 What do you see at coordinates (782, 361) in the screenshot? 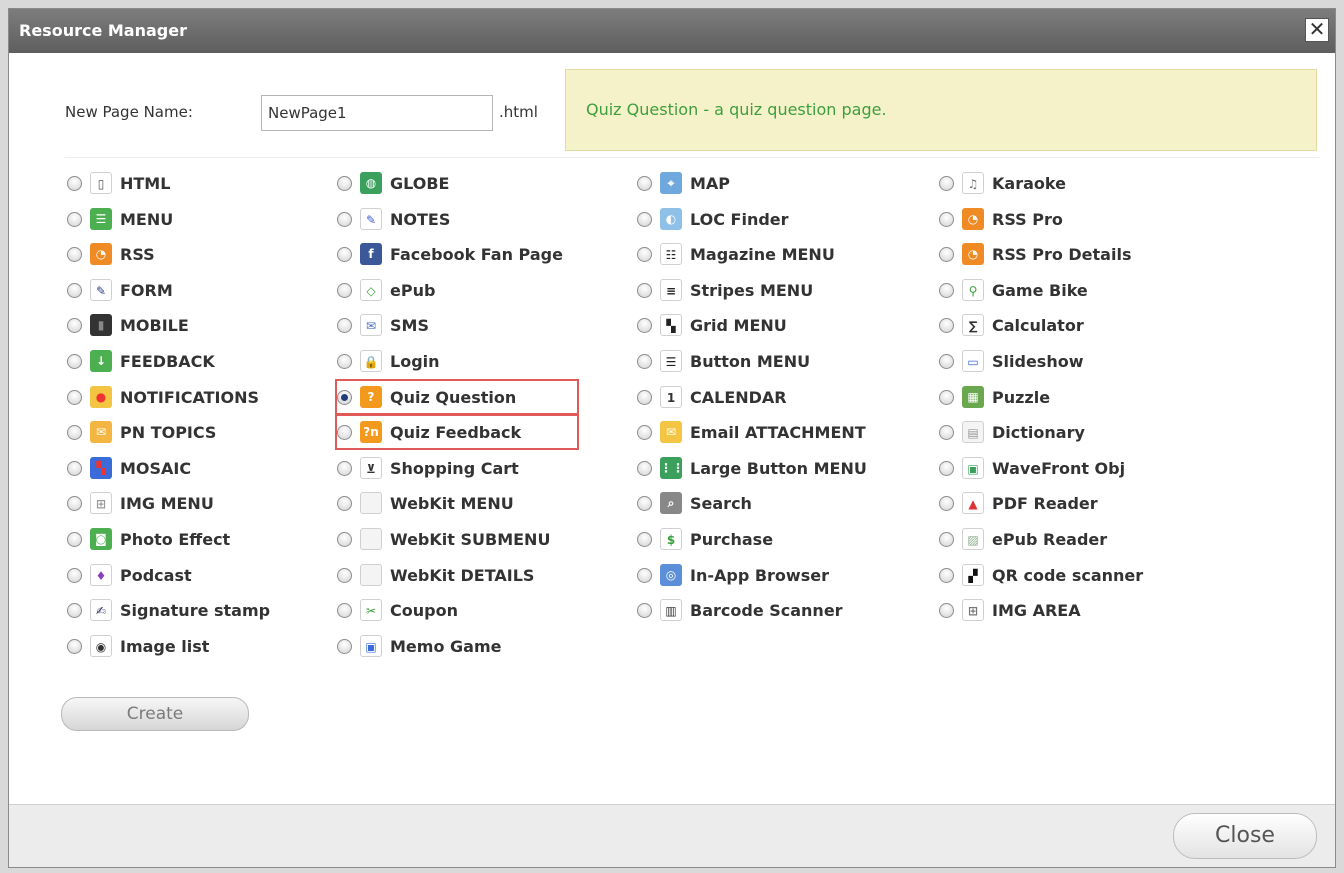
I see `page-type-option: ☰ Button MENU` at bounding box center [782, 361].